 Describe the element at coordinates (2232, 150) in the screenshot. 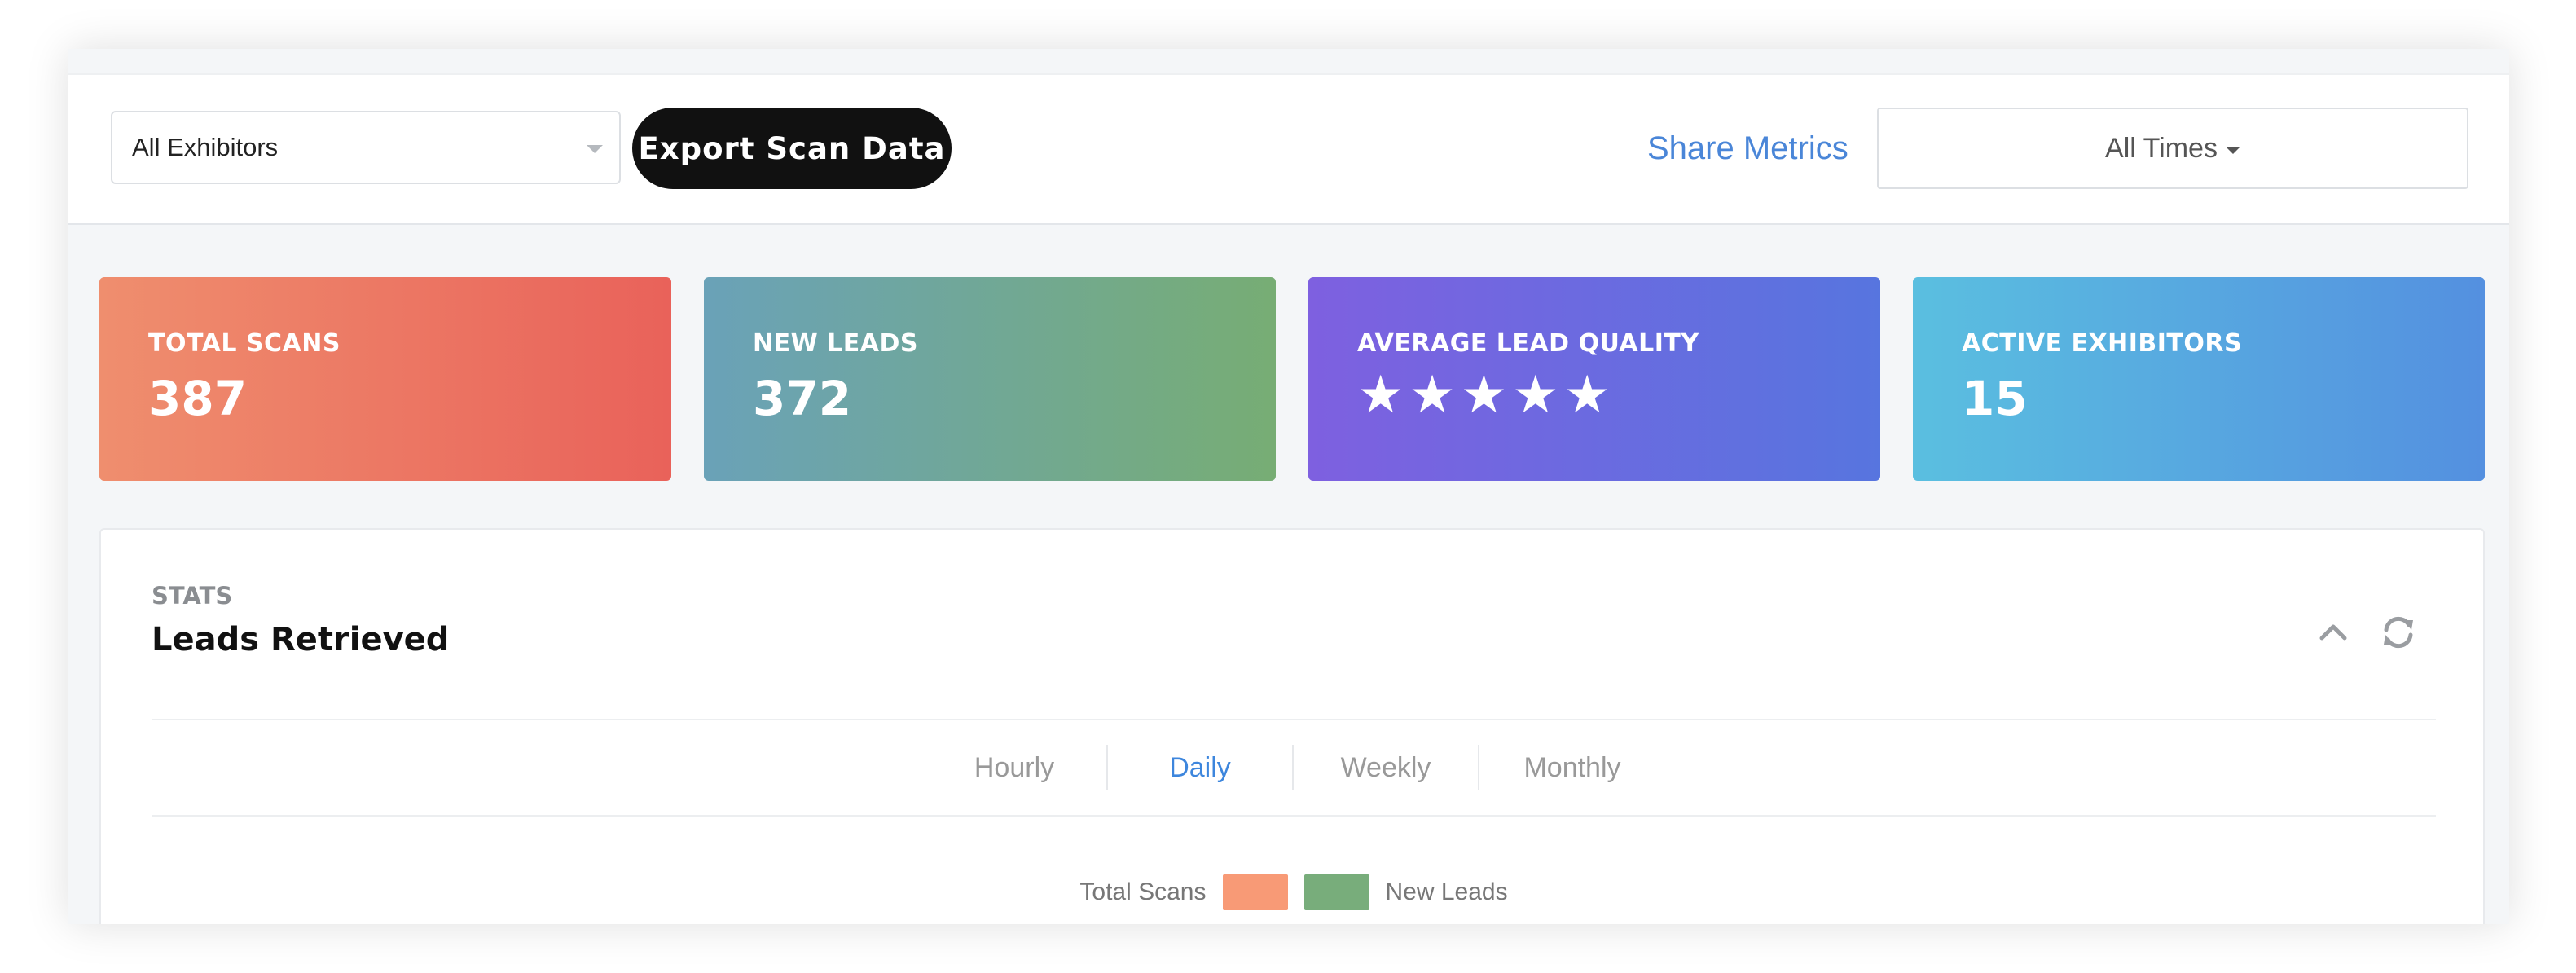

I see `caret-down-icon` at that location.